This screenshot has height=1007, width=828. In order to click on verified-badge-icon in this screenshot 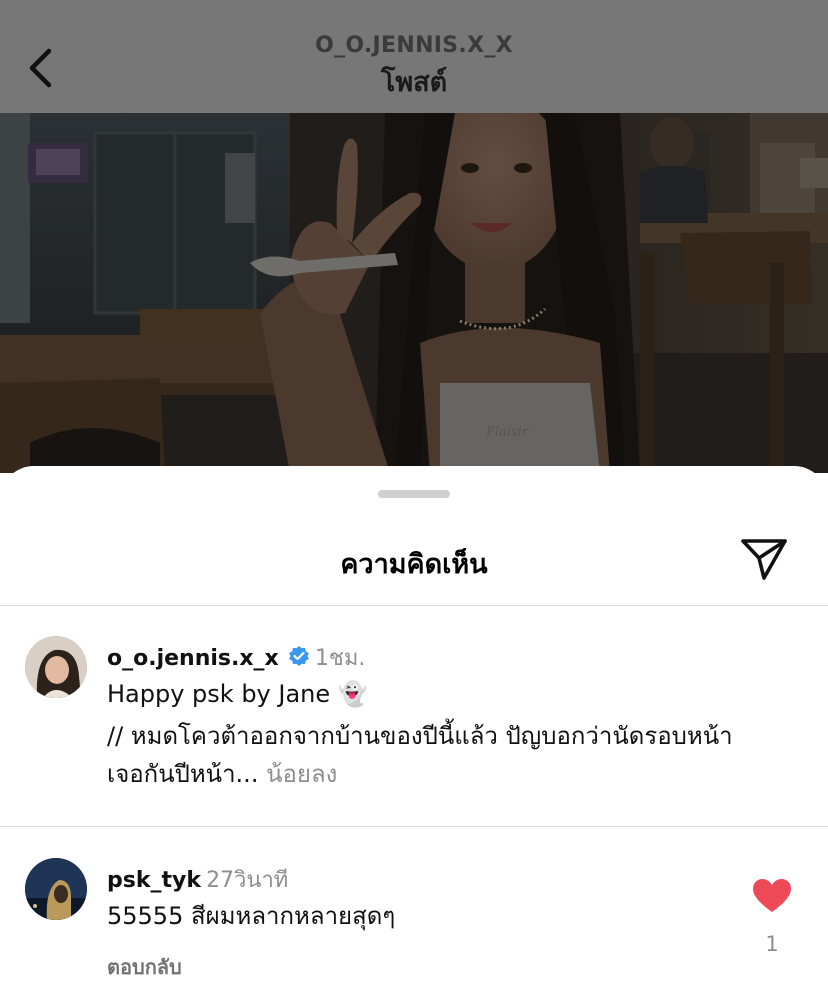, I will do `click(299, 658)`.